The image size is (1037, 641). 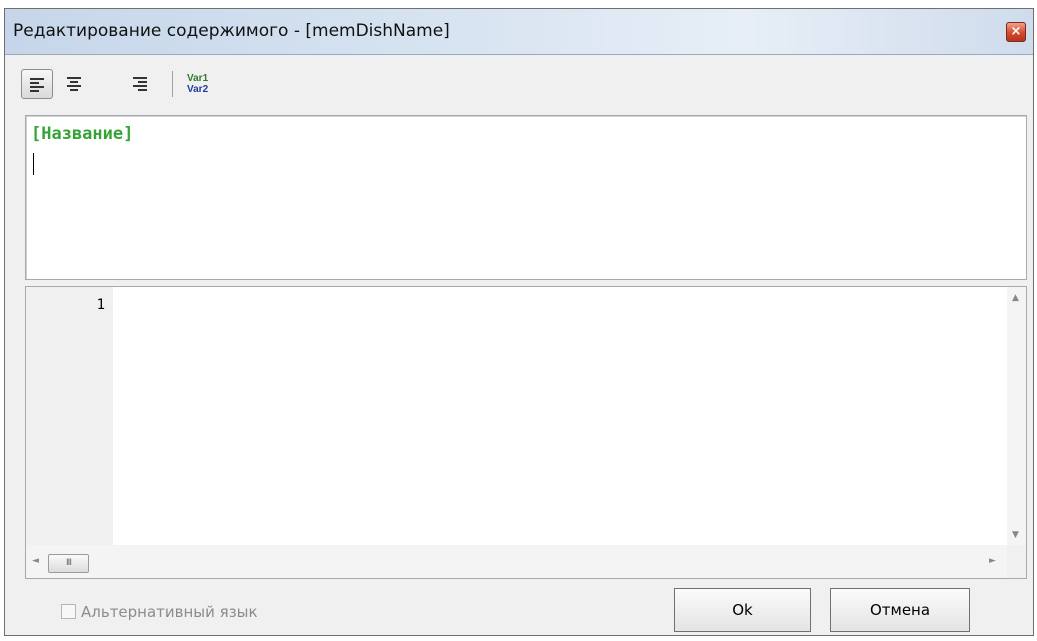 I want to click on ok-button: Ok, so click(x=742, y=610).